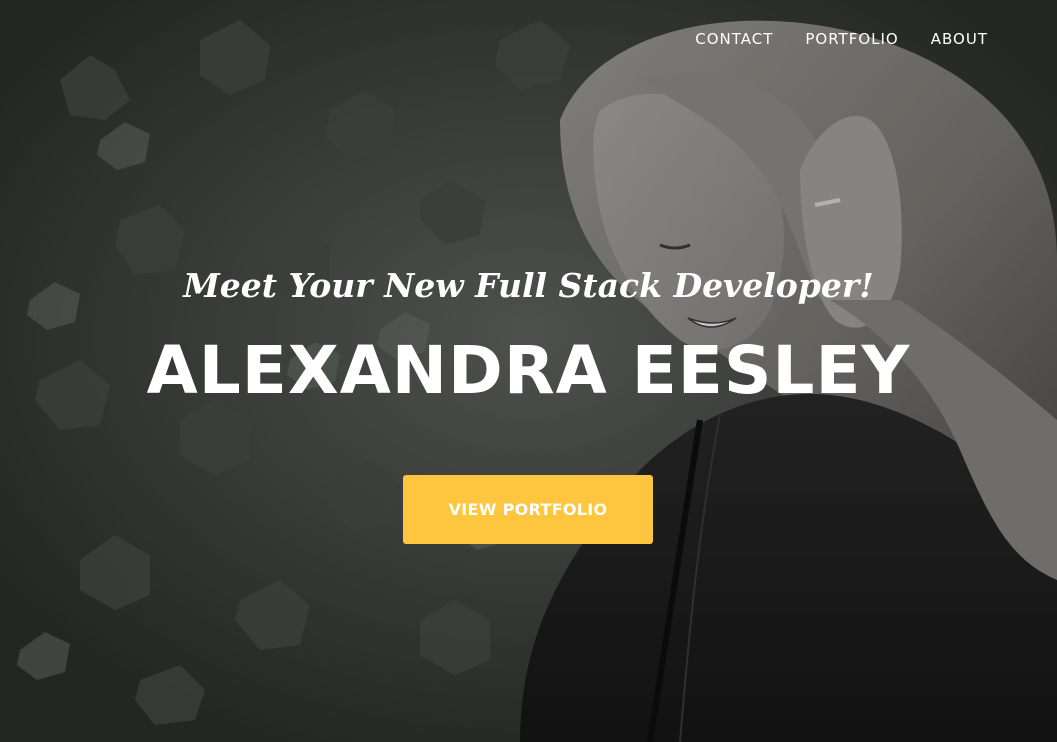 This screenshot has height=742, width=1057. Describe the element at coordinates (851, 39) in the screenshot. I see `nav-link-portfolio: PORTFOLIO` at that location.